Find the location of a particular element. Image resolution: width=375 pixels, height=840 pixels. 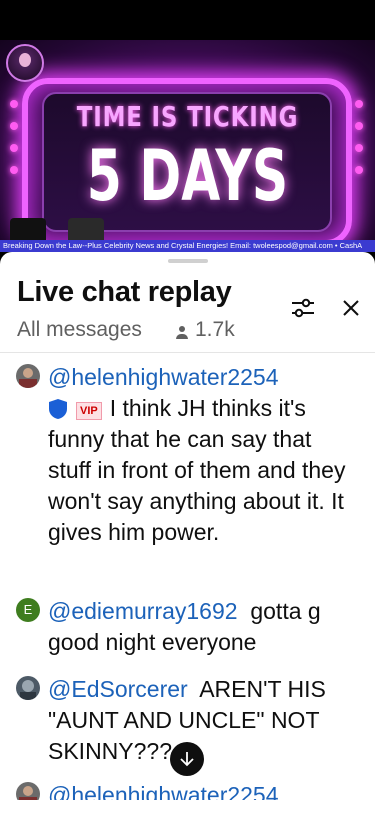

message-author: @ediemurray1692 is located at coordinates (143, 611).